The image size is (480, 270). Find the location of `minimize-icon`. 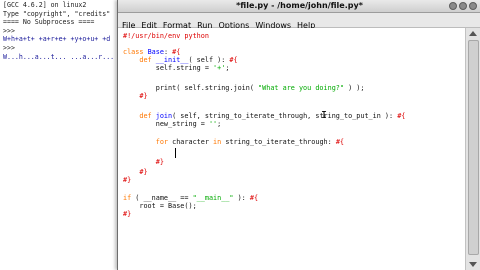

minimize-icon is located at coordinates (453, 6).